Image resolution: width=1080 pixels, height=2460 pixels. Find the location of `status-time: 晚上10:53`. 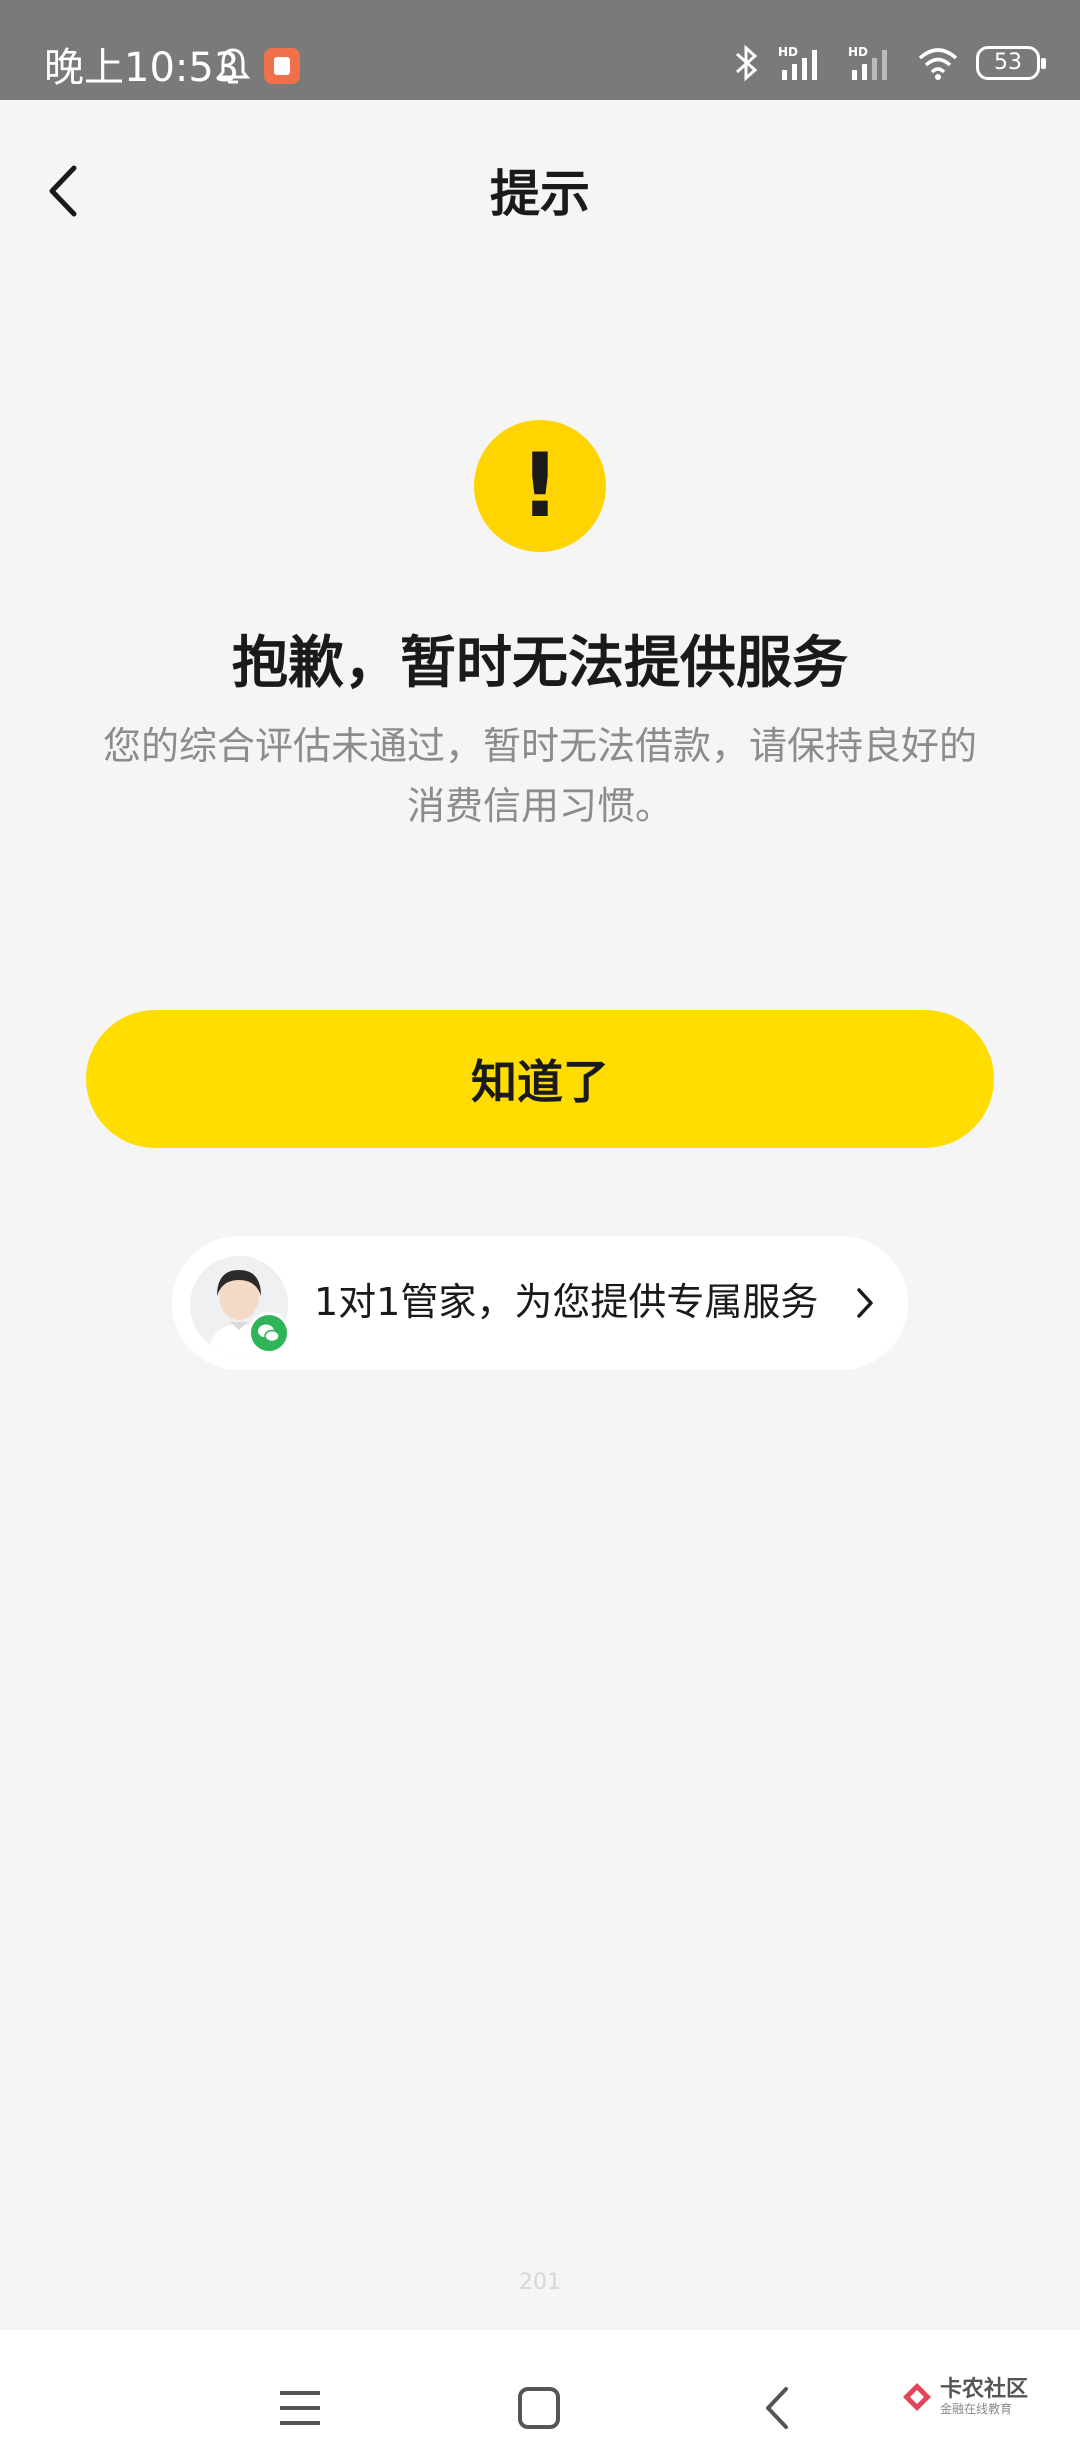

status-time: 晚上10:53 is located at coordinates (142, 68).